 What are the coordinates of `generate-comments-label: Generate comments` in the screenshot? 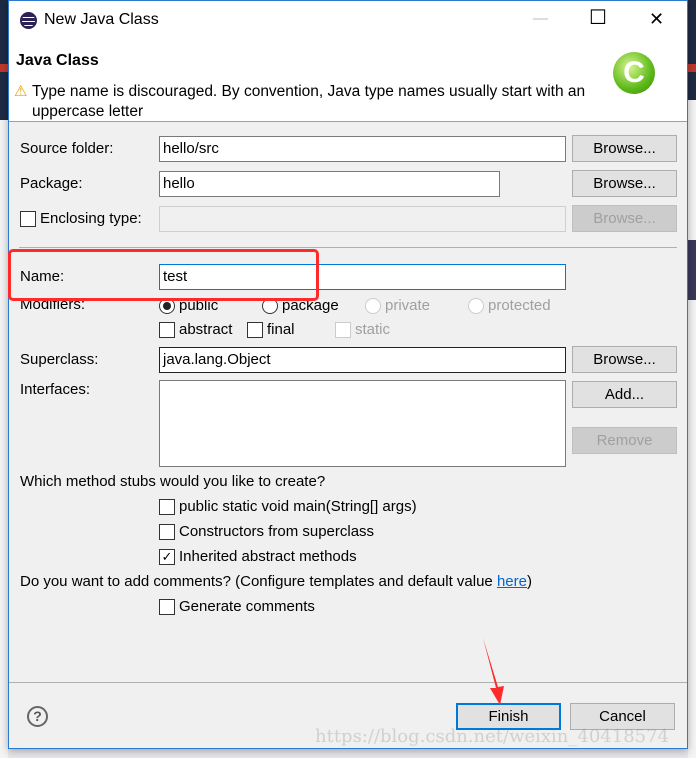 It's located at (247, 606).